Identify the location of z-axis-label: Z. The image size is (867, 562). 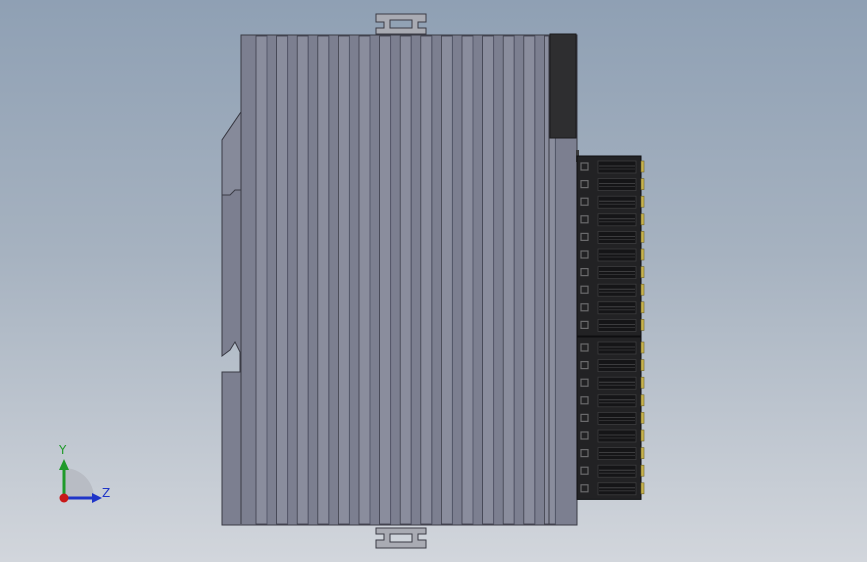
(106, 493).